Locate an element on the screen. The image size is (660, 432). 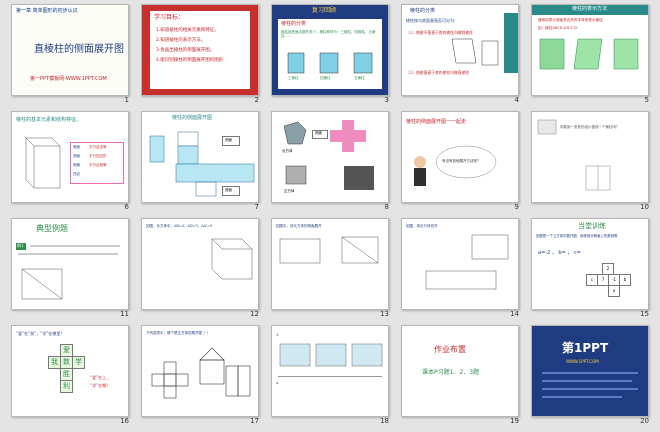
slide-number: 10 is located at coordinates (644, 207).